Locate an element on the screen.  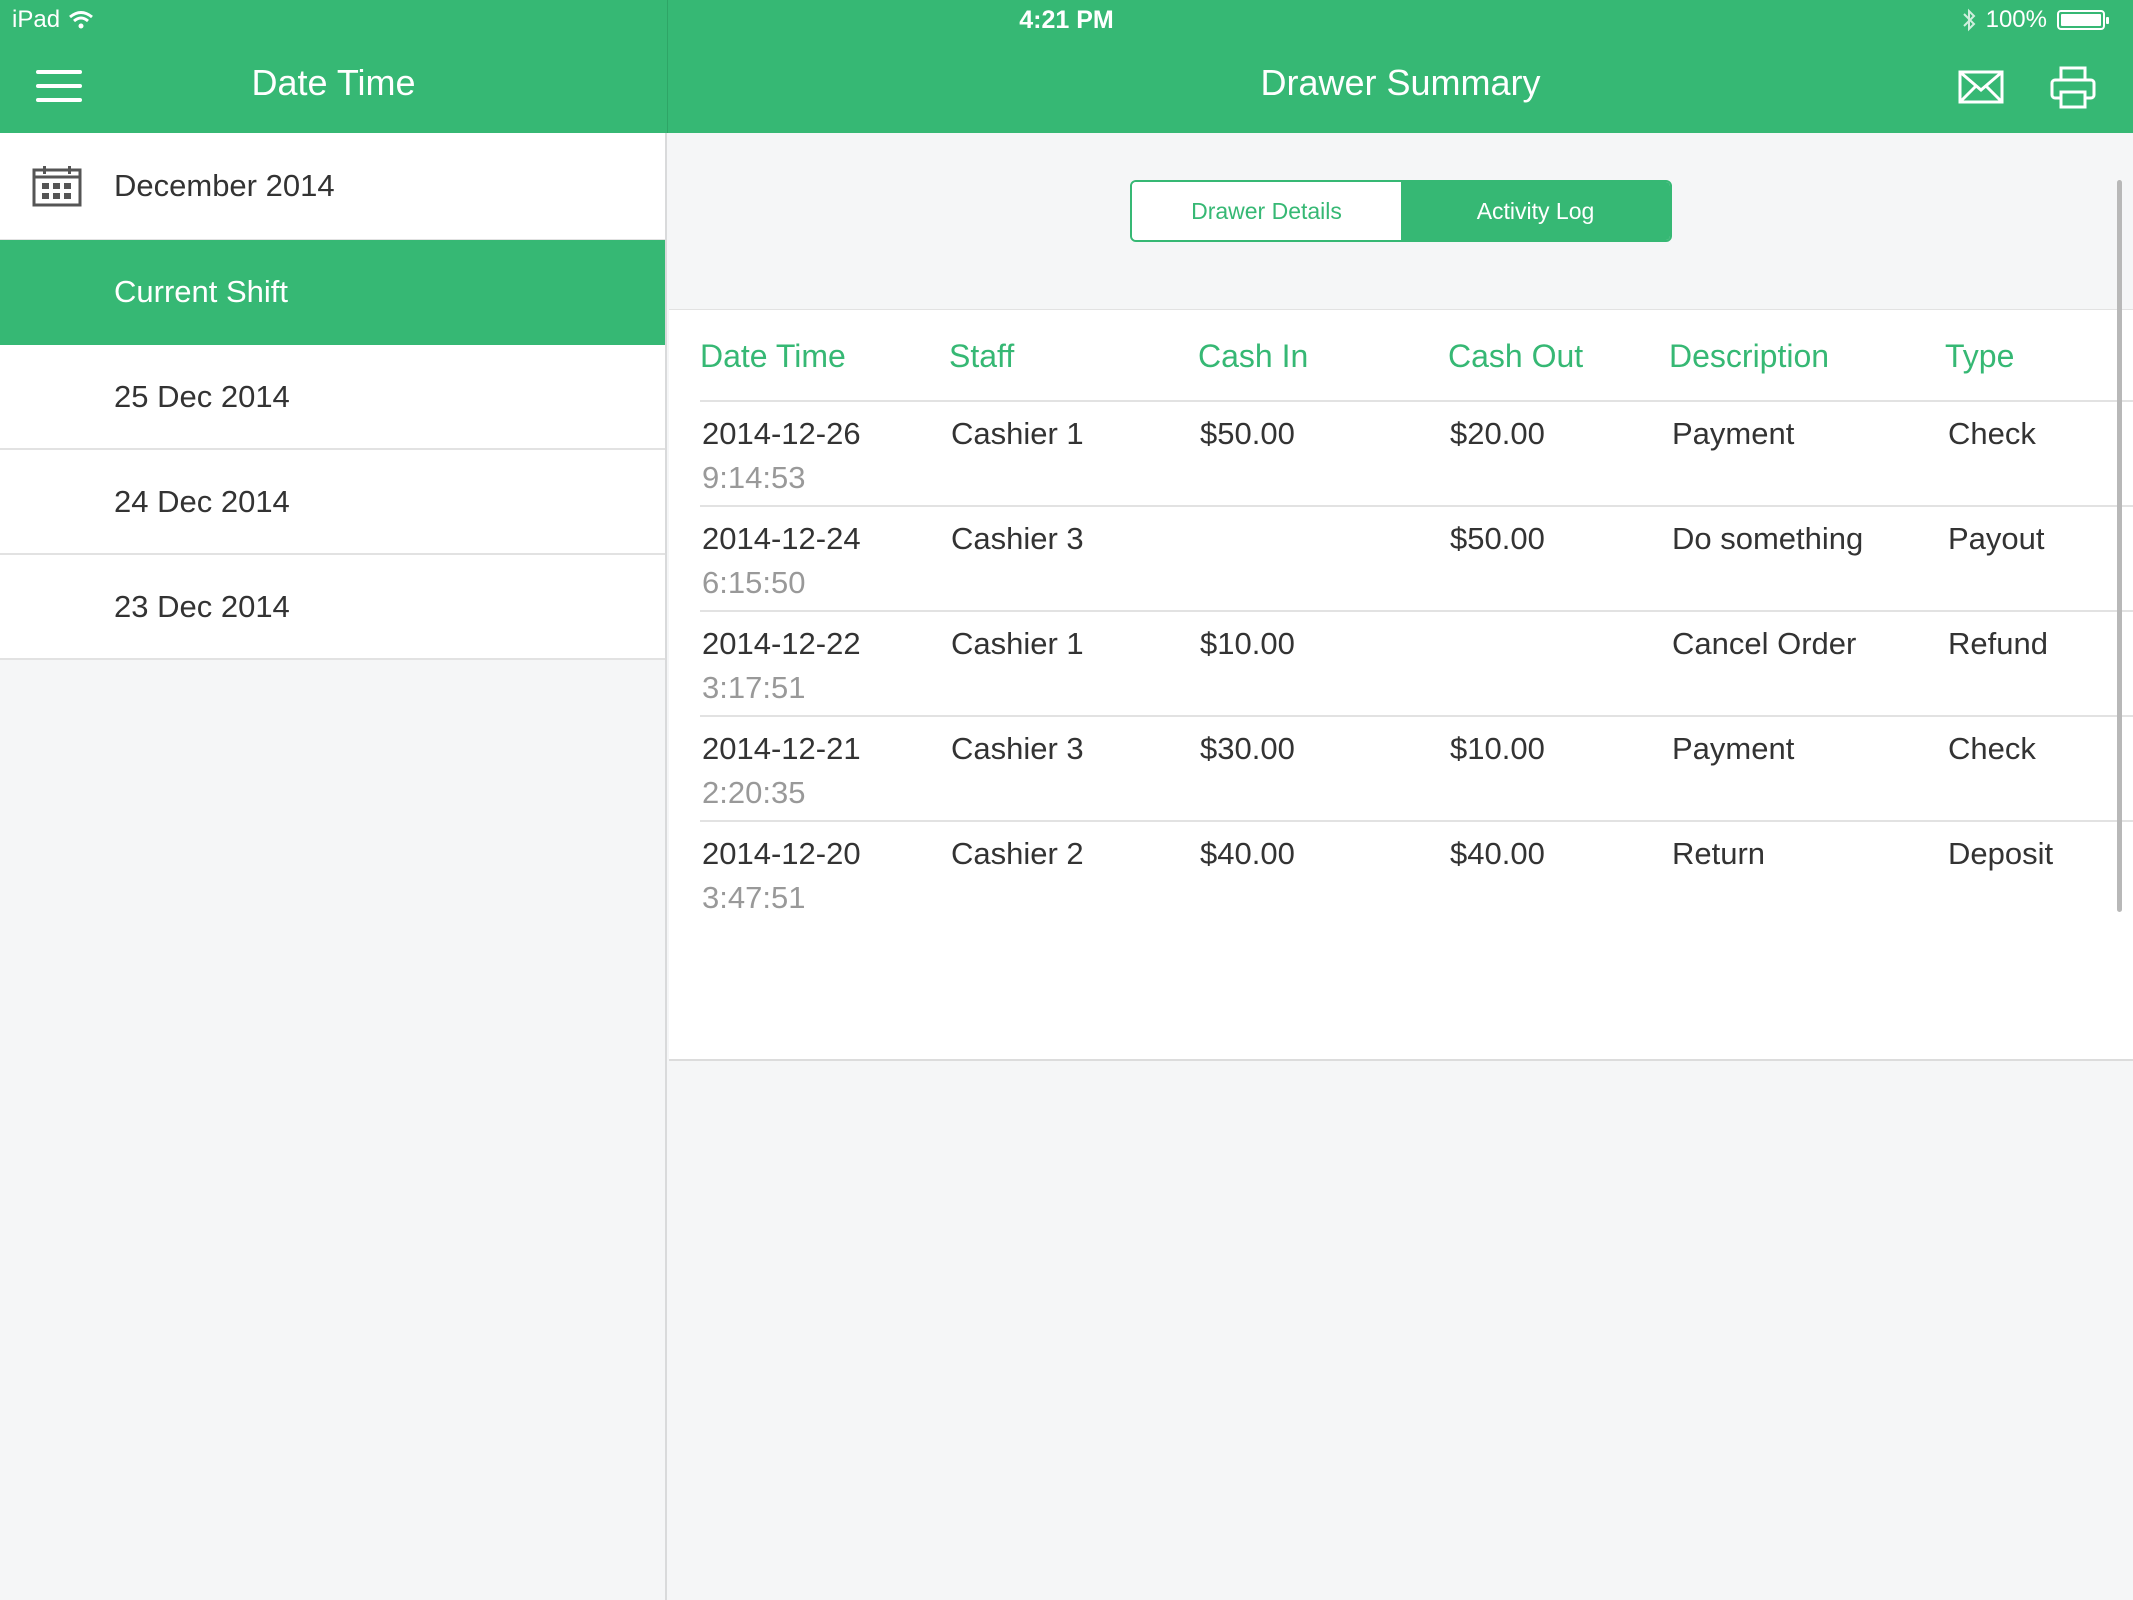
sidebar-item-23-dec: 23 Dec 2014 is located at coordinates (332, 607).